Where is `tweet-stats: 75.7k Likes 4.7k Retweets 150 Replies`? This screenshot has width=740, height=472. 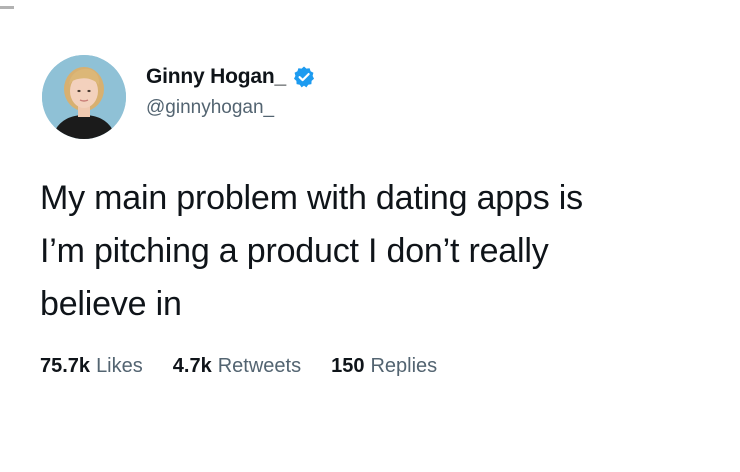 tweet-stats: 75.7k Likes 4.7k Retweets 150 Replies is located at coordinates (253, 366).